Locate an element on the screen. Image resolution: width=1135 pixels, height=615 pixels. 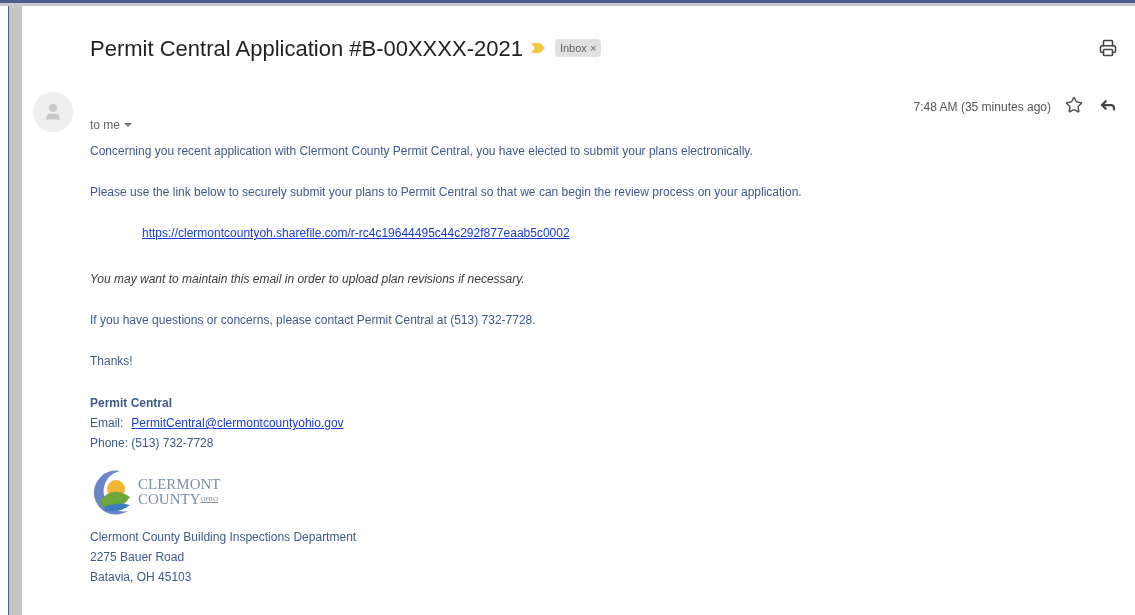
phone-number: Phone: (513) 732-7728 is located at coordinates (152, 443).